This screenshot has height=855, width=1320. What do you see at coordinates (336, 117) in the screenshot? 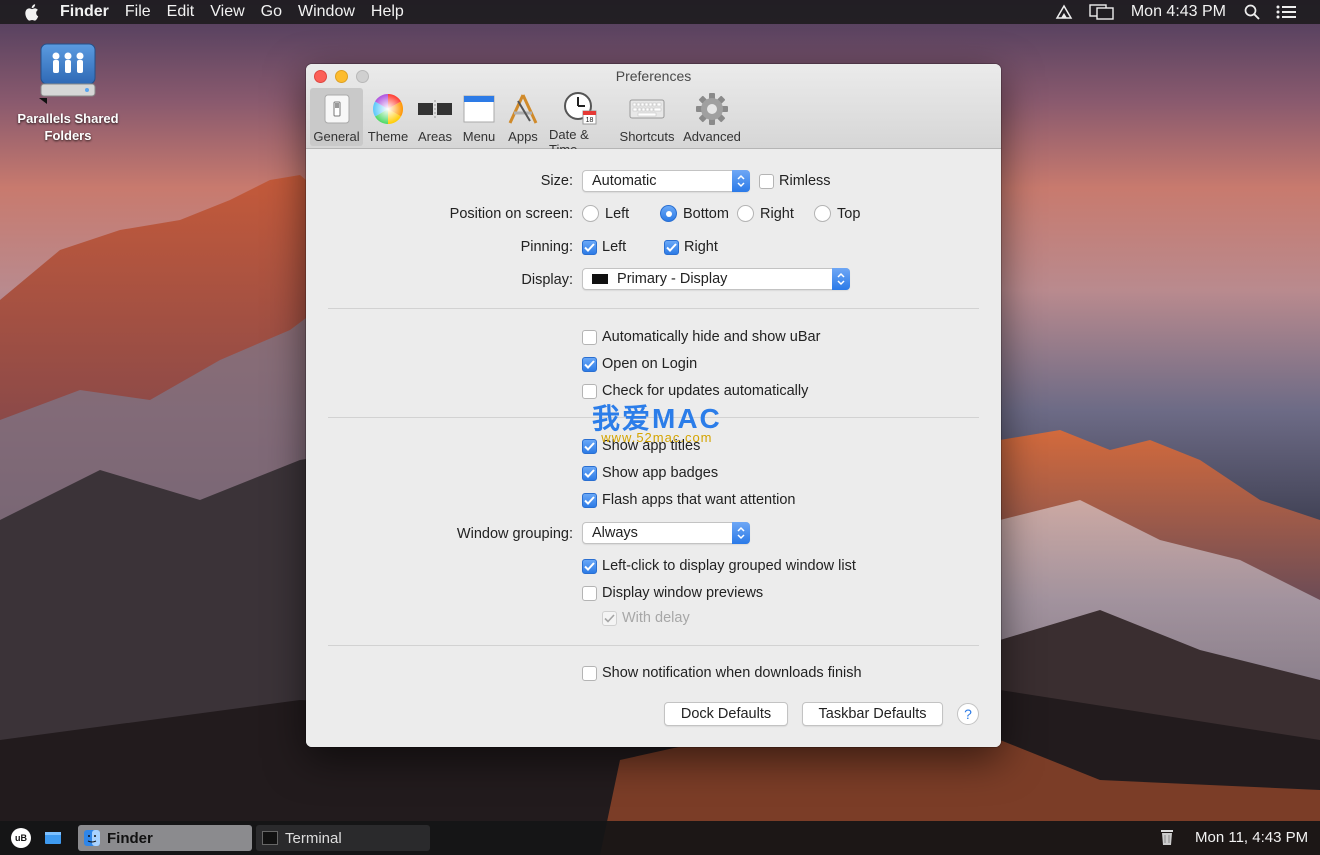
I see `tab-general: General` at bounding box center [336, 117].